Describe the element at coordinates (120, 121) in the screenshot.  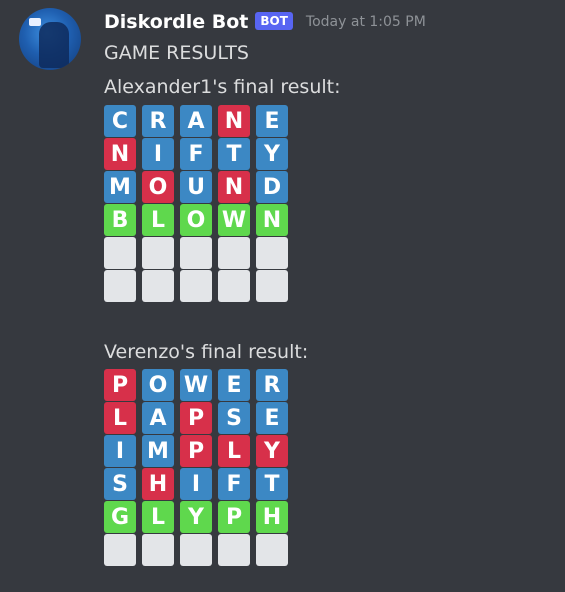
I see `letter-tile: C` at that location.